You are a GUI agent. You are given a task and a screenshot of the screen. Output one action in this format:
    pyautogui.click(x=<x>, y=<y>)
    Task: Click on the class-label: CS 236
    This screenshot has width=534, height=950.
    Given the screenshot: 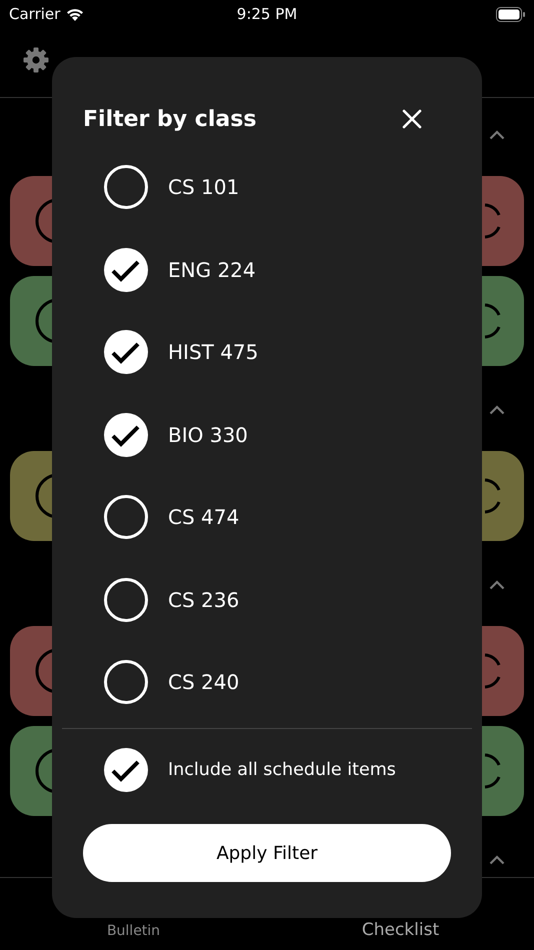 What is the action you would take?
    pyautogui.click(x=204, y=600)
    